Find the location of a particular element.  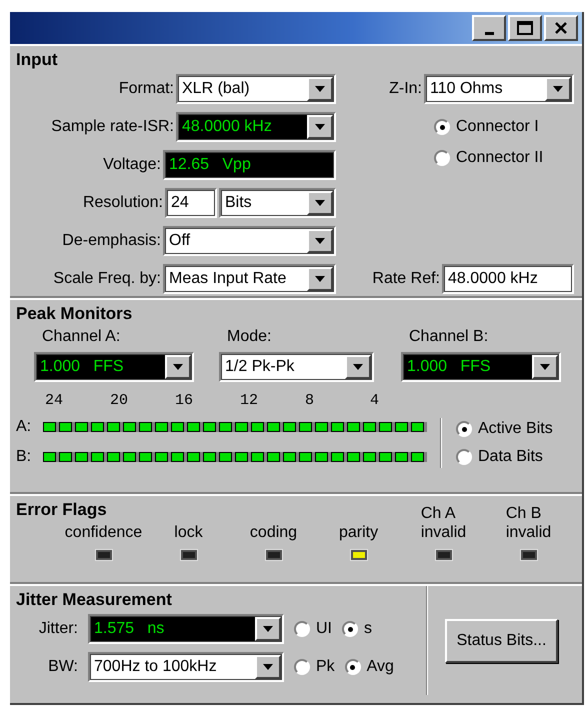

minimize-icon is located at coordinates (489, 33).